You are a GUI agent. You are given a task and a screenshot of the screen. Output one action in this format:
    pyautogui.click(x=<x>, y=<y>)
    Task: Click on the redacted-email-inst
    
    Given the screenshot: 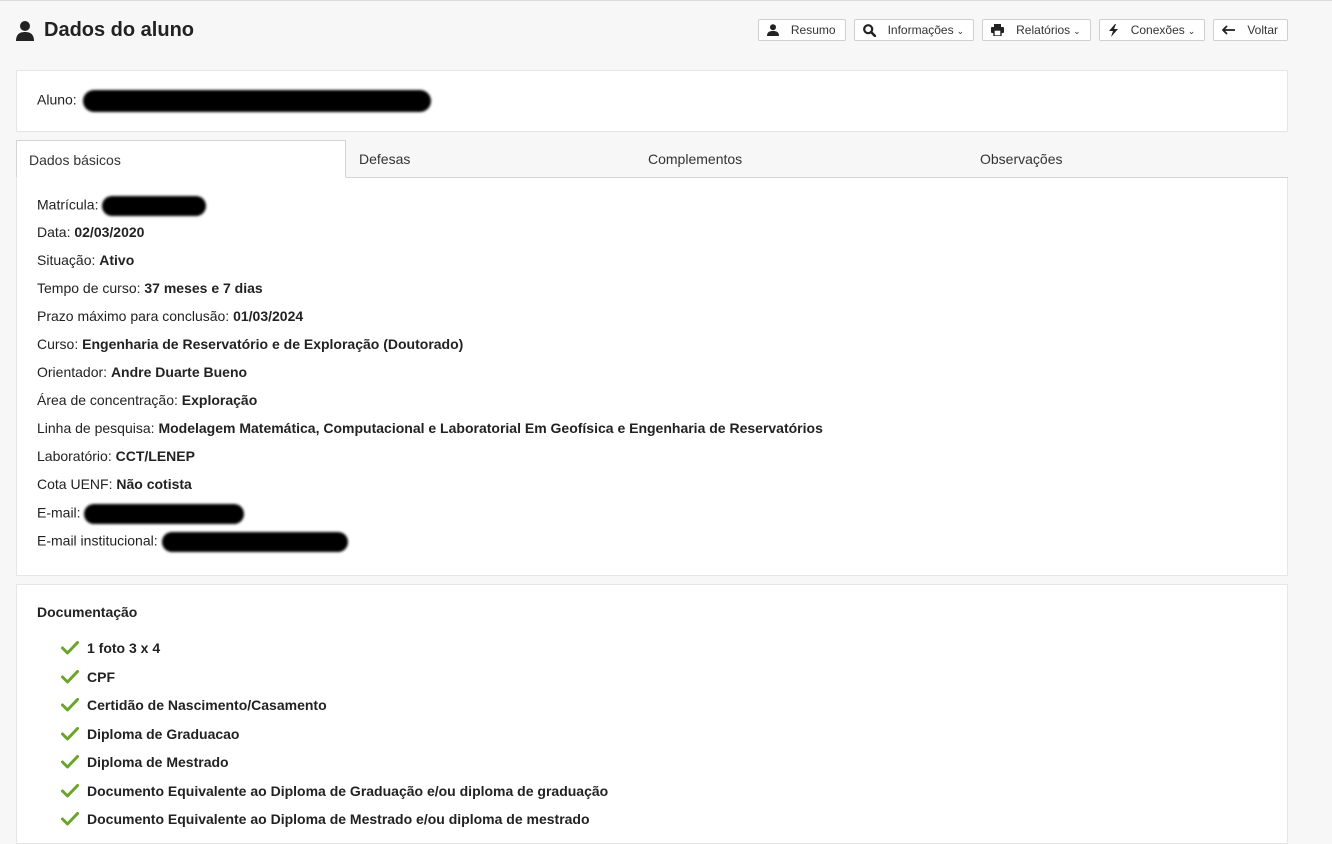 What is the action you would take?
    pyautogui.click(x=254, y=542)
    